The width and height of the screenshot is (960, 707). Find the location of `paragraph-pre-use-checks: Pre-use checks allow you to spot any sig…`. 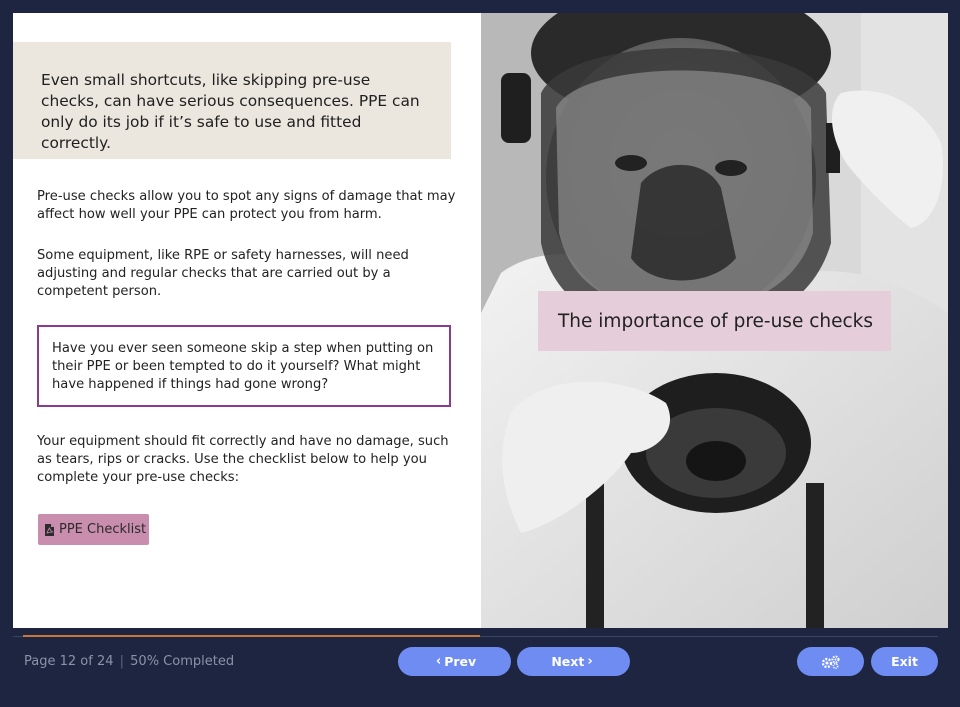

paragraph-pre-use-checks: Pre-use checks allow you to spot any sig… is located at coordinates (246, 205).